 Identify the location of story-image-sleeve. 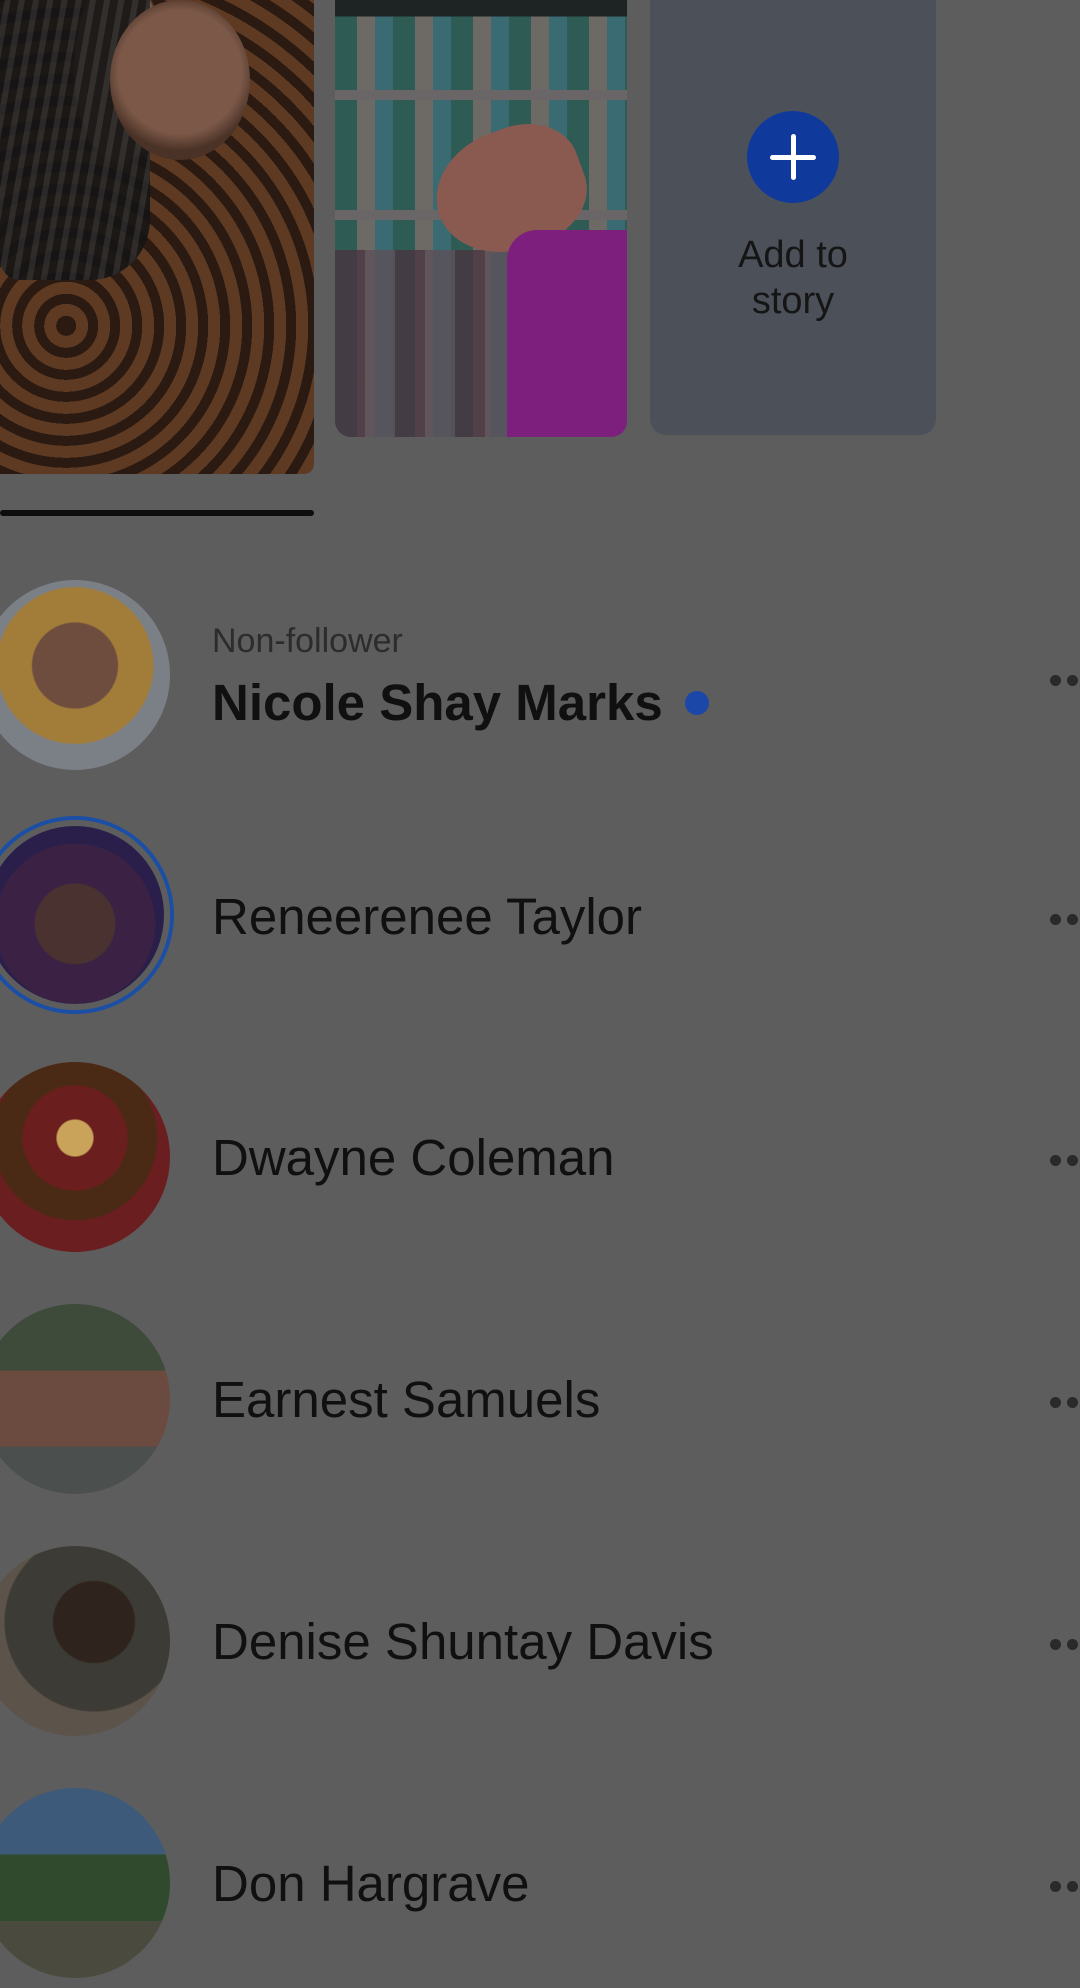
(567, 333).